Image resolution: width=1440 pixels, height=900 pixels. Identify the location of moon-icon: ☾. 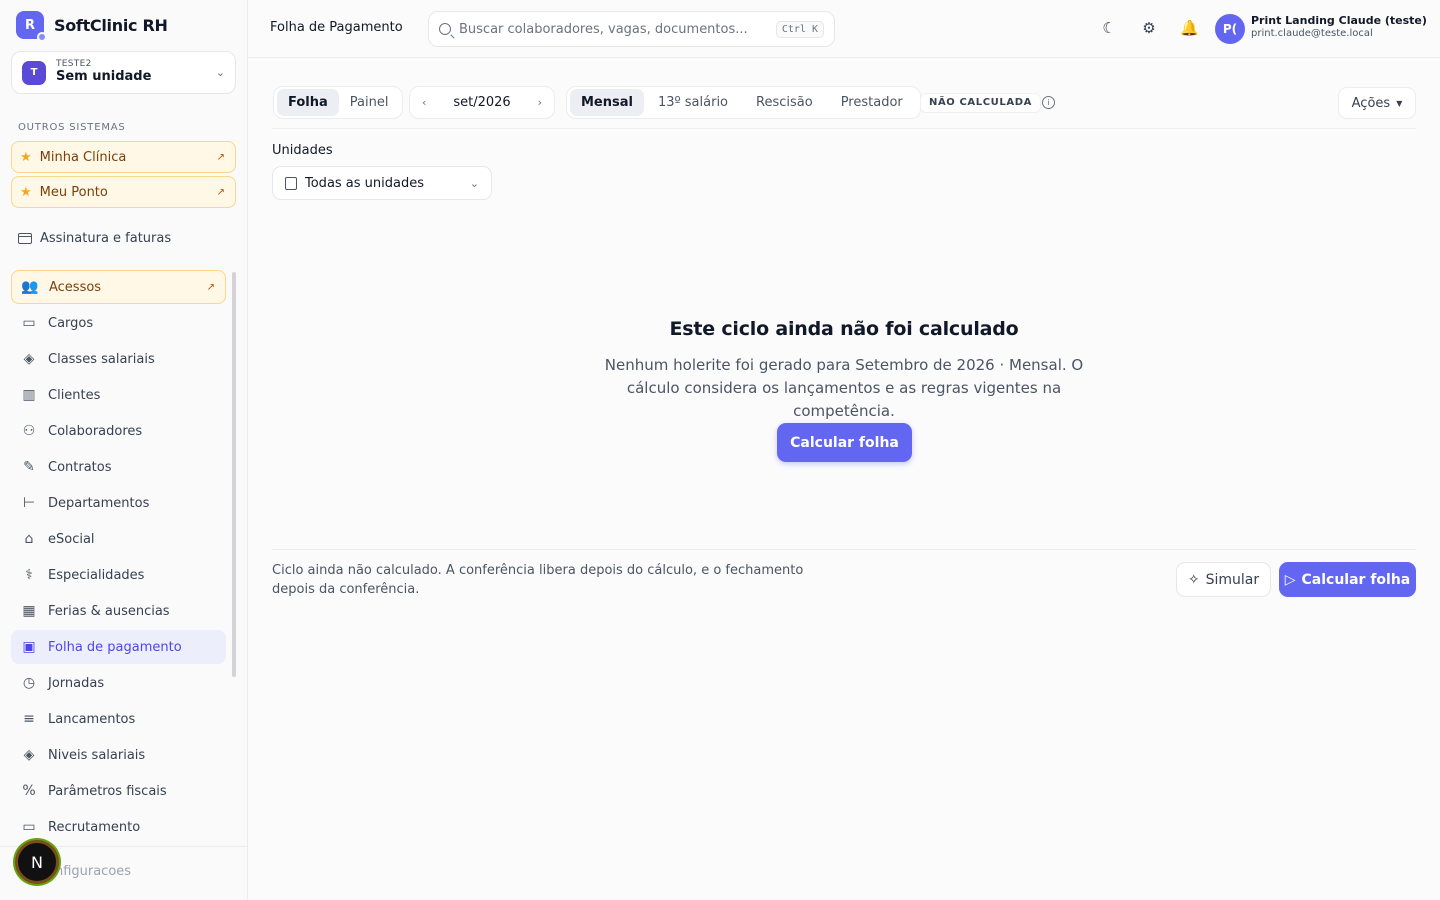
(1109, 28).